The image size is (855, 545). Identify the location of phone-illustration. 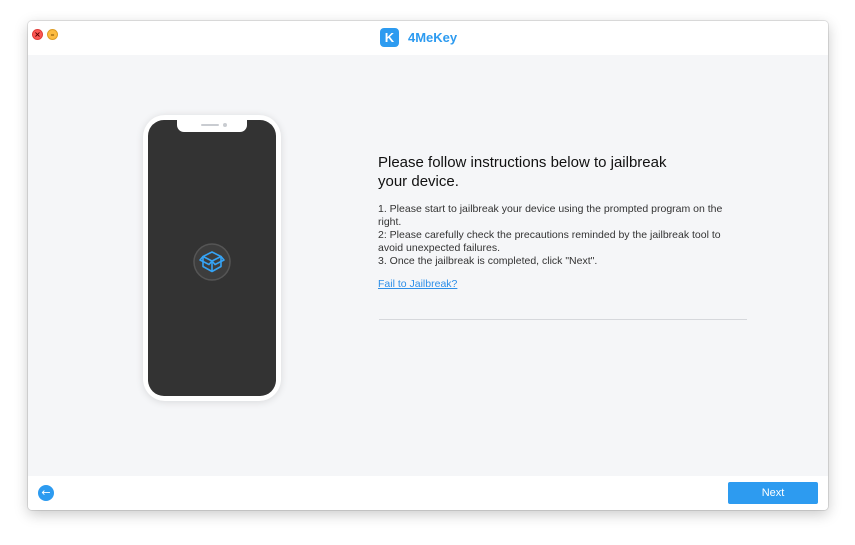
(212, 258).